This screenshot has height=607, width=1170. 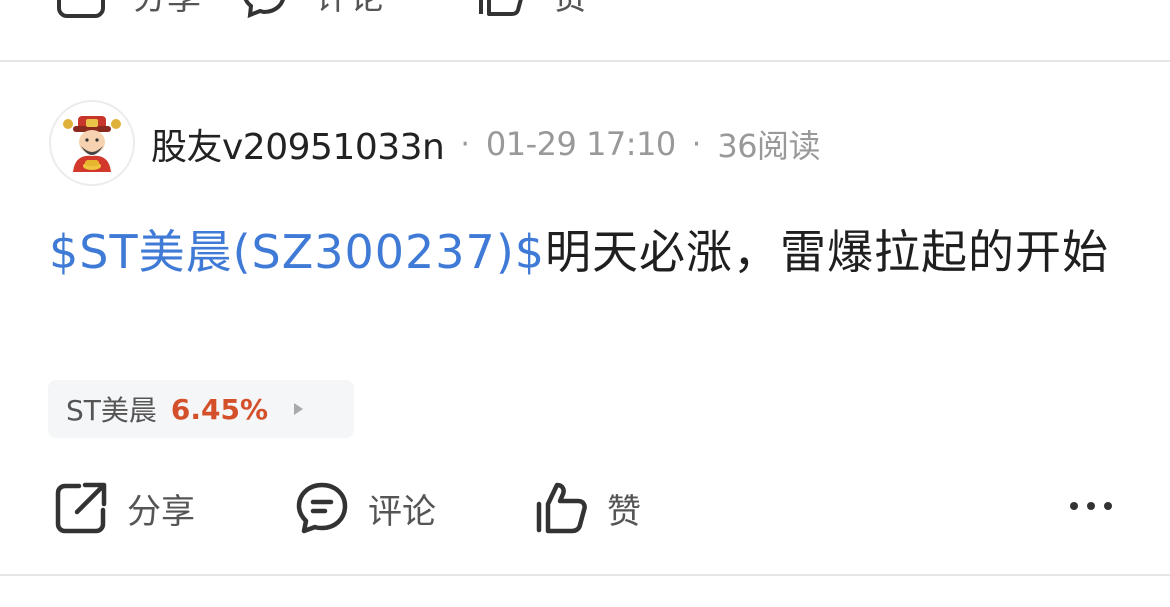 I want to click on stock-name: ST美晨, so click(x=111, y=410).